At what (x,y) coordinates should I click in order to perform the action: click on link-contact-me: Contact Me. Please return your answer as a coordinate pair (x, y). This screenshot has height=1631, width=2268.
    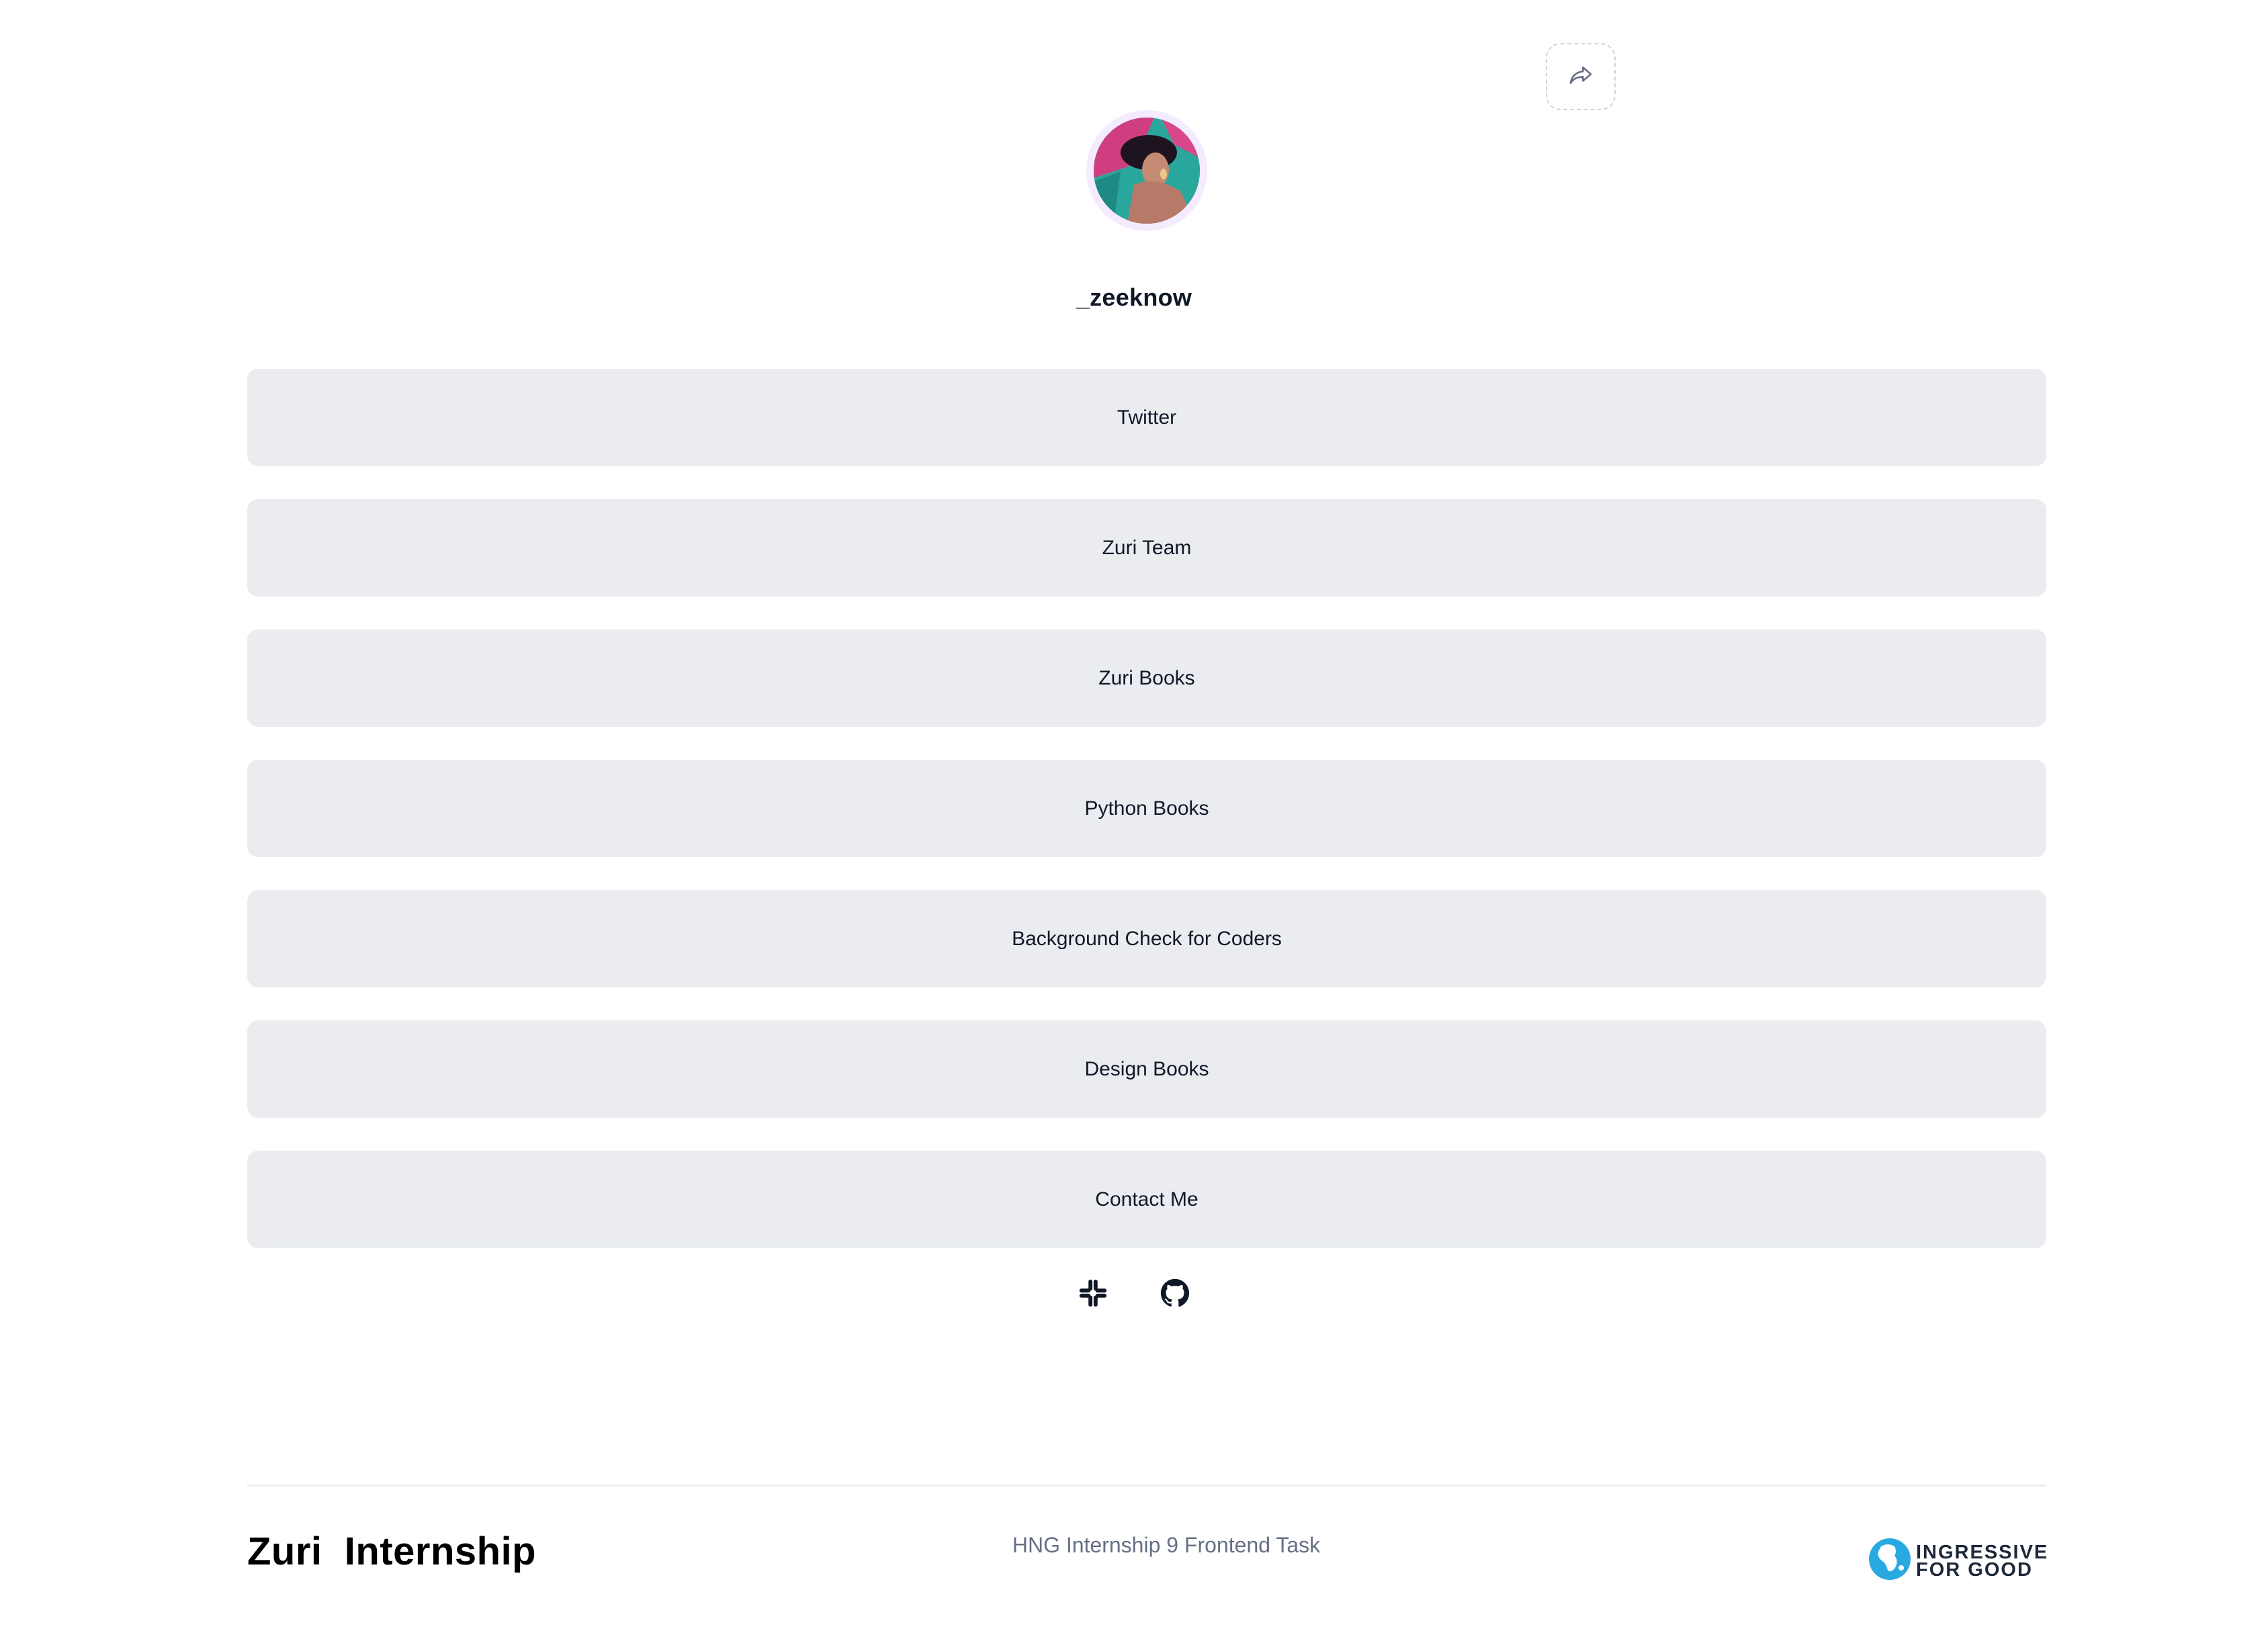
    Looking at the image, I should click on (1146, 1199).